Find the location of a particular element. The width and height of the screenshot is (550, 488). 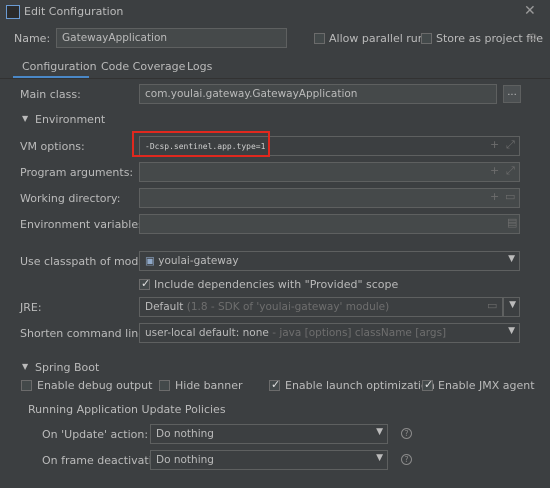

spring-boot-section-title: Spring Boot is located at coordinates (67, 367).